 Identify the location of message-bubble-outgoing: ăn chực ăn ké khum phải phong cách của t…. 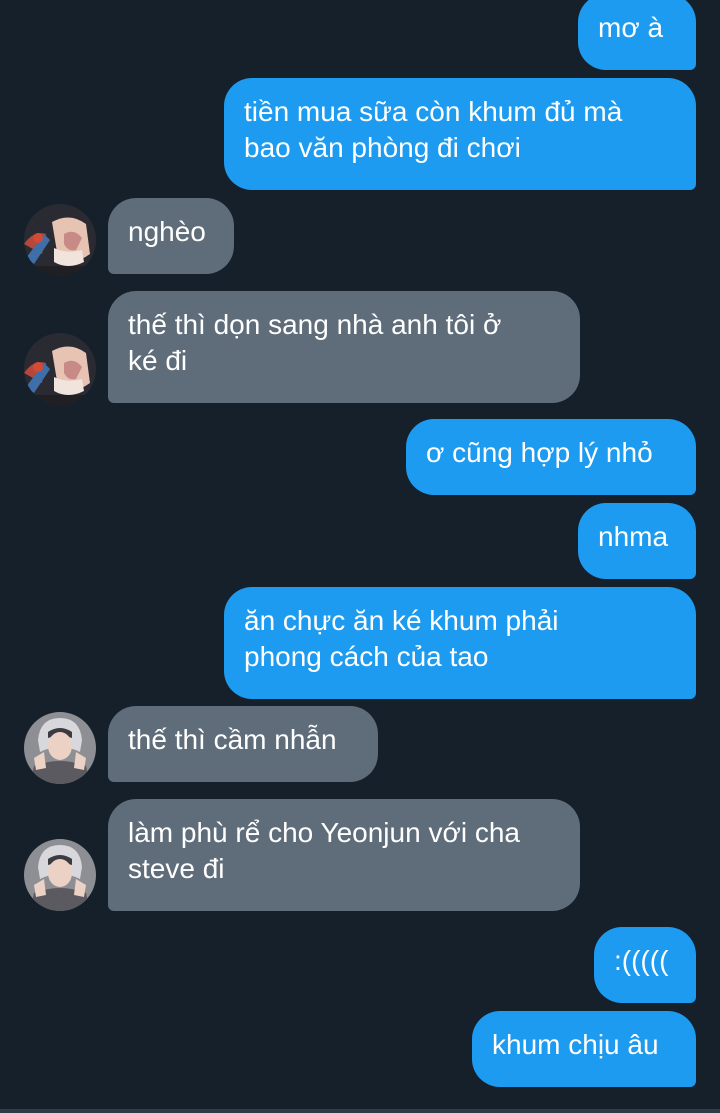
(460, 643).